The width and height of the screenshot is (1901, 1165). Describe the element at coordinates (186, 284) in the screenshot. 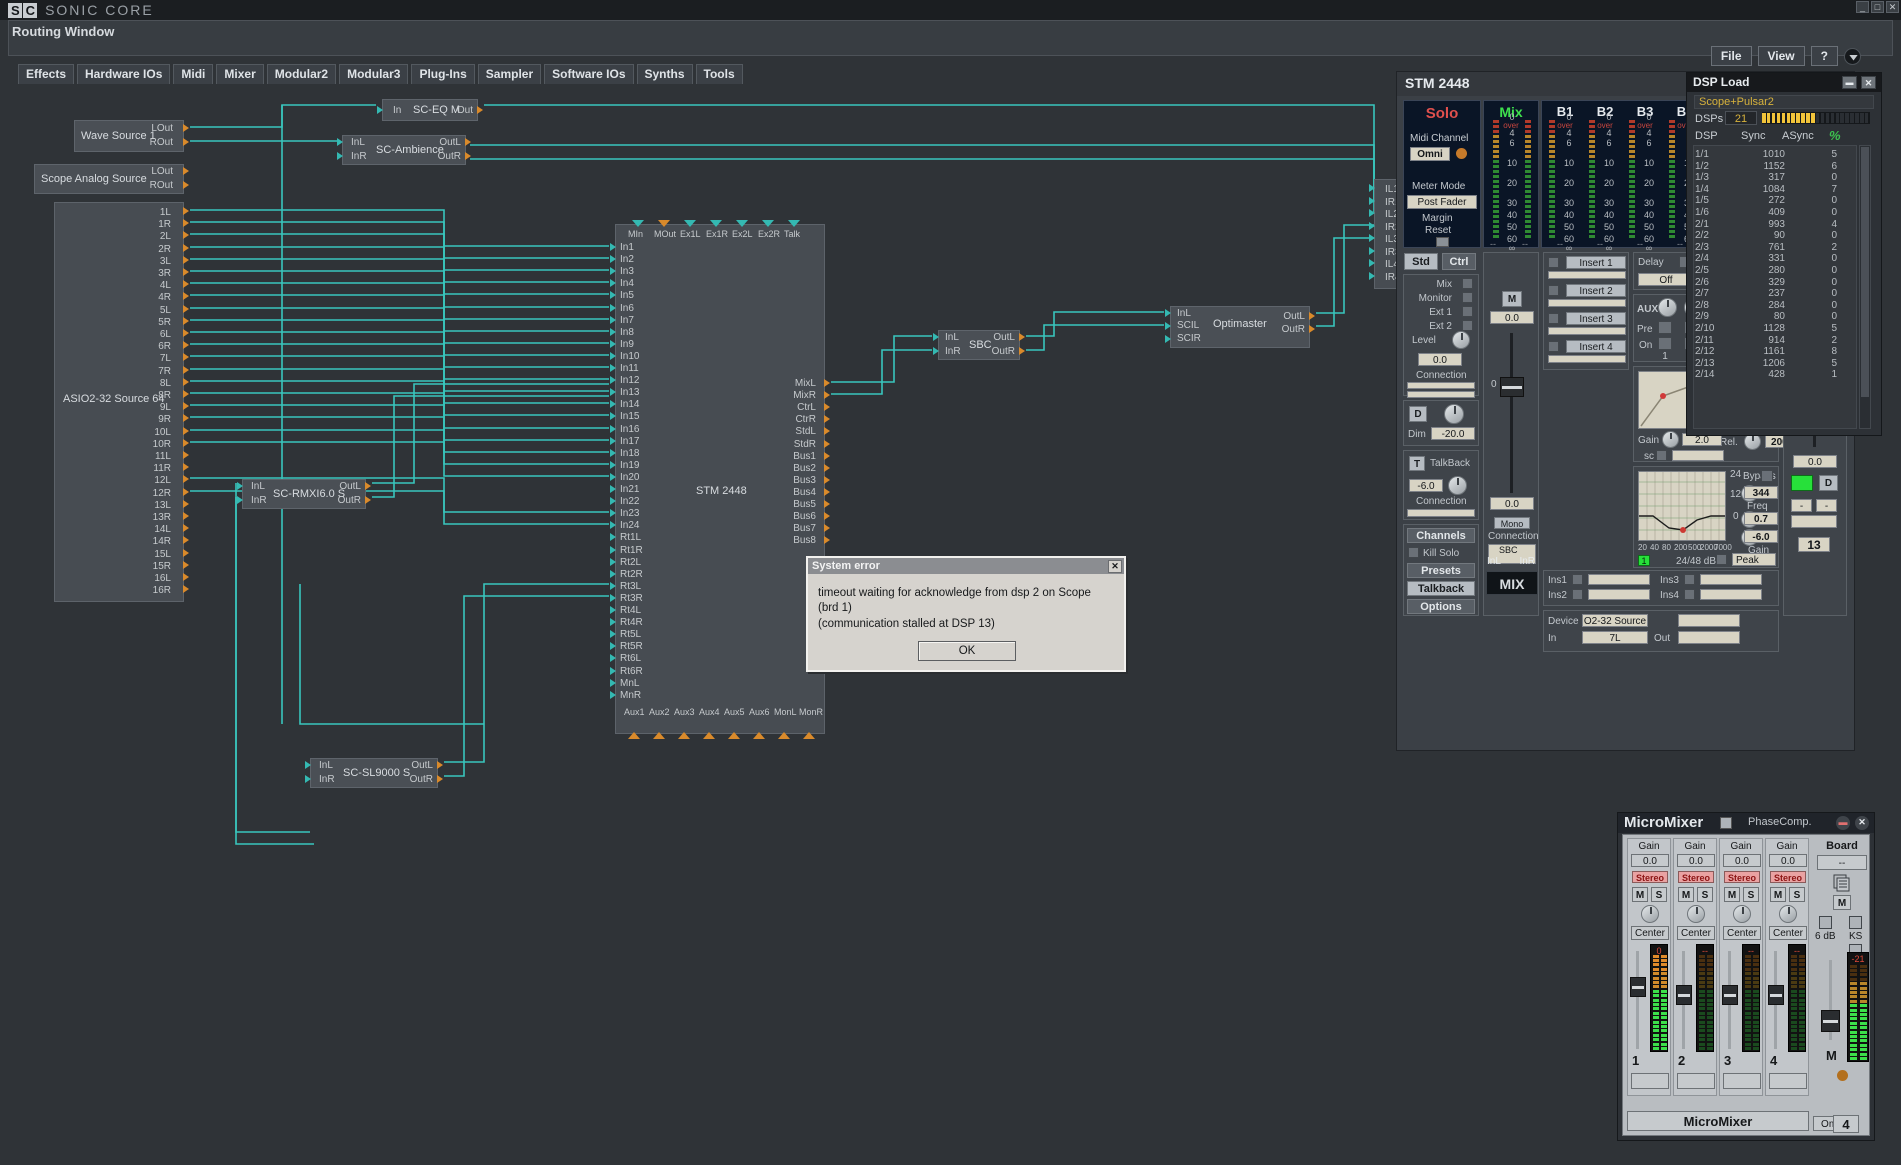

I see `pin-out-4l` at that location.